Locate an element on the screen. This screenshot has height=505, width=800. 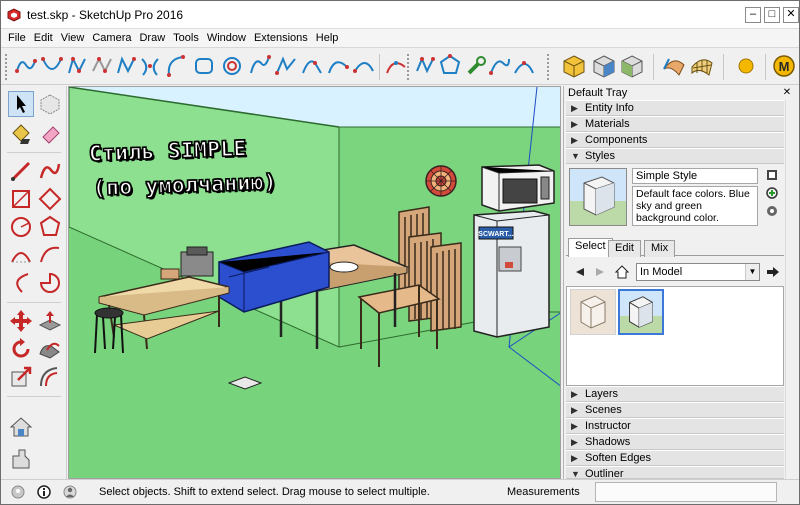
rotated-rectangle-tool is located at coordinates (50, 199).